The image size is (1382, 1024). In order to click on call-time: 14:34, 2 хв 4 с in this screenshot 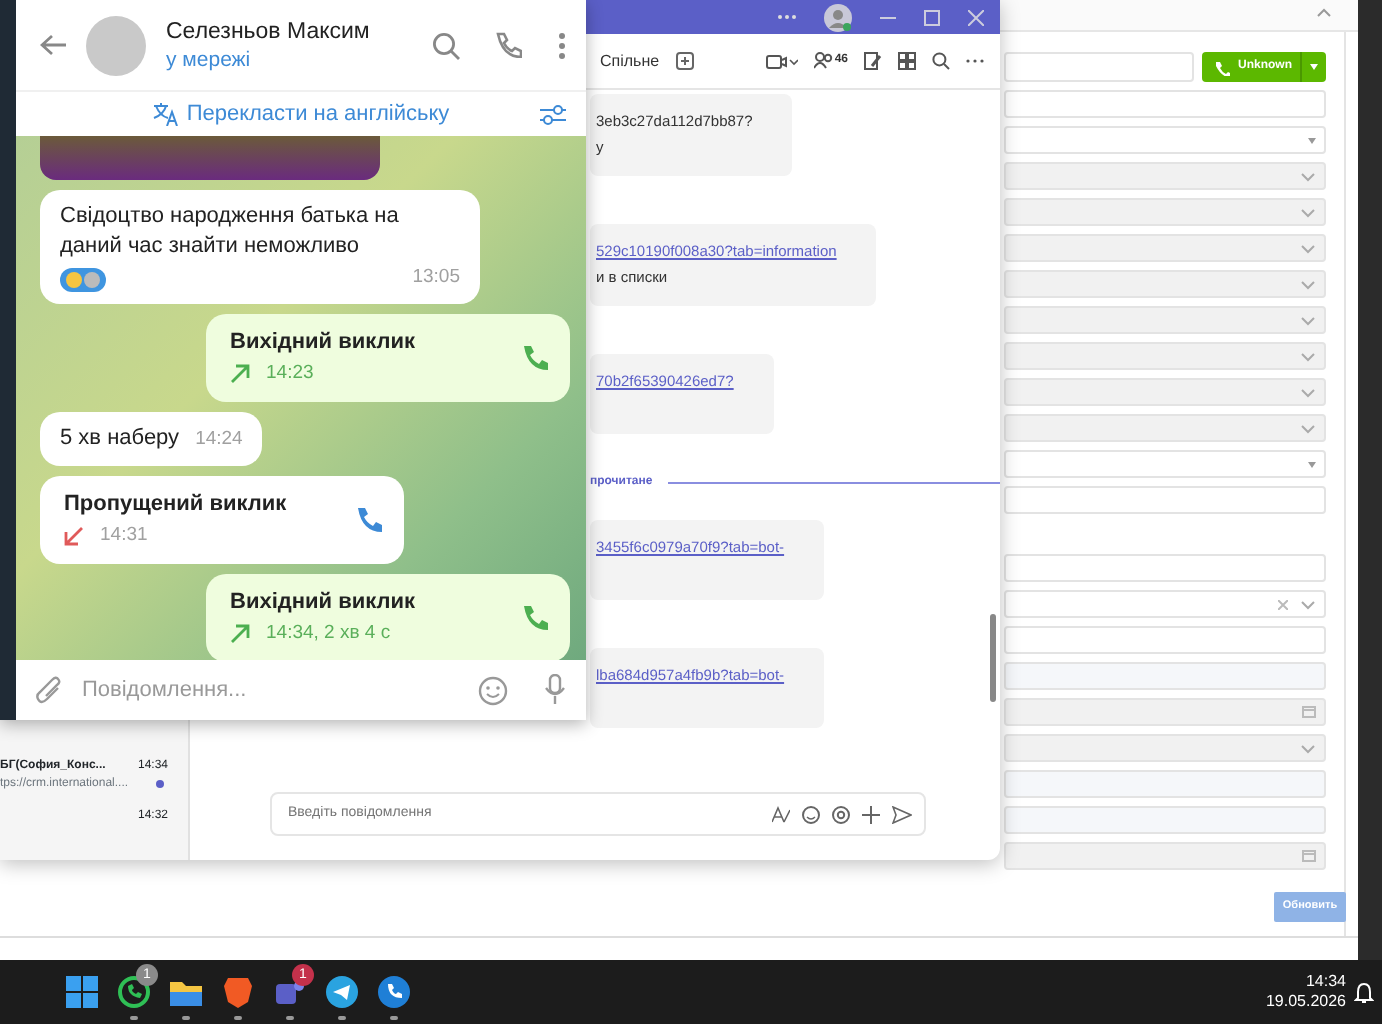, I will do `click(328, 634)`.